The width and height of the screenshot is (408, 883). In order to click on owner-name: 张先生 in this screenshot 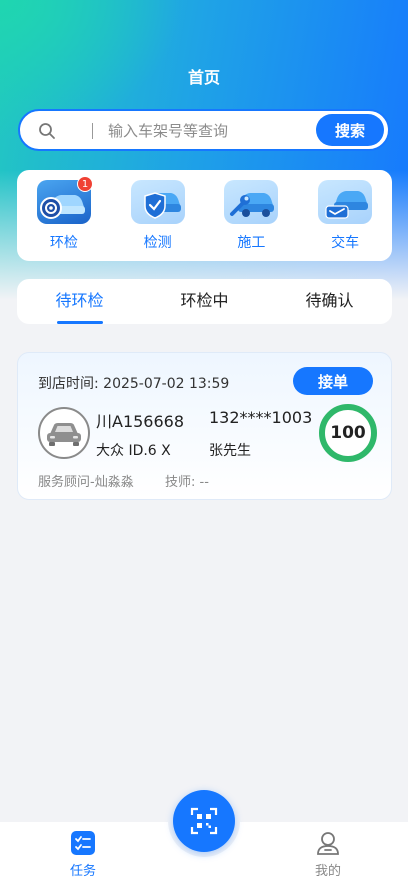, I will do `click(230, 451)`.